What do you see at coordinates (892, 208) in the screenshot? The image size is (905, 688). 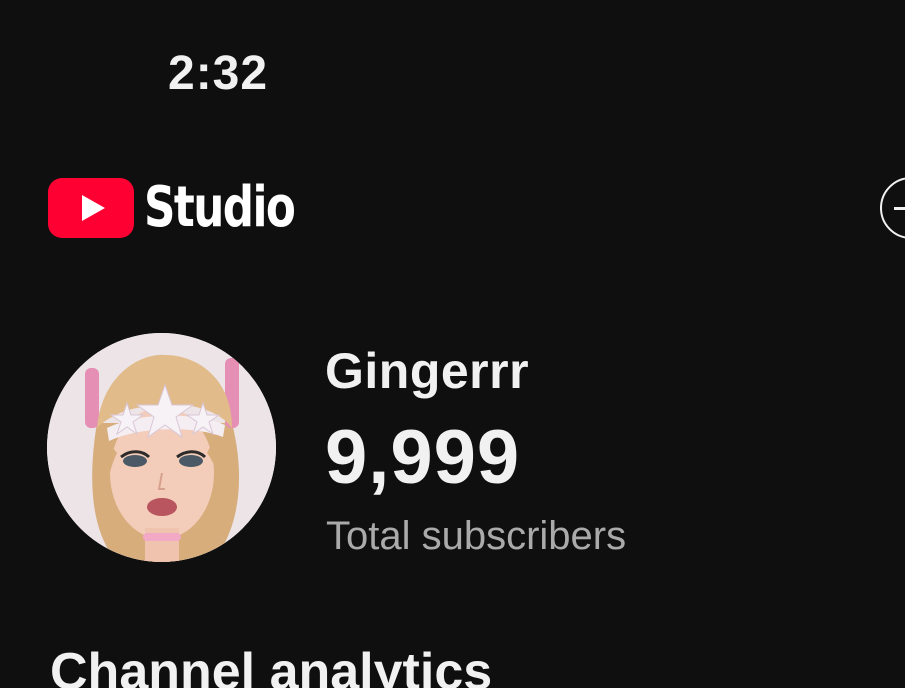 I see `create-icon` at bounding box center [892, 208].